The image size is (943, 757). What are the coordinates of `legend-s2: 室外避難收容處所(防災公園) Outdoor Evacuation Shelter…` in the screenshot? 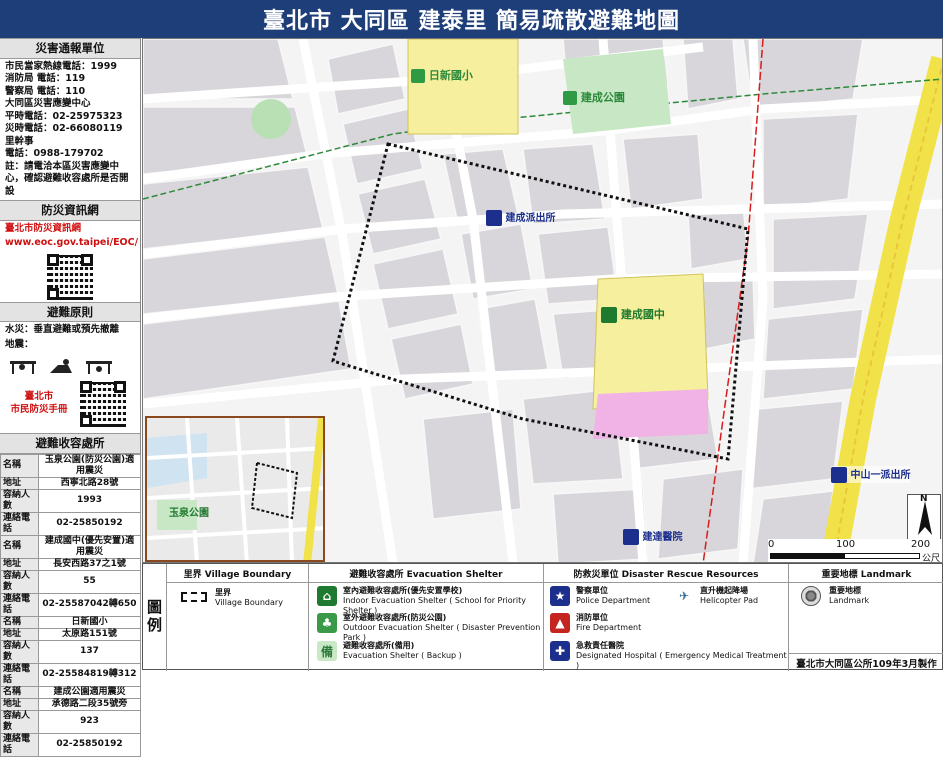 It's located at (442, 627).